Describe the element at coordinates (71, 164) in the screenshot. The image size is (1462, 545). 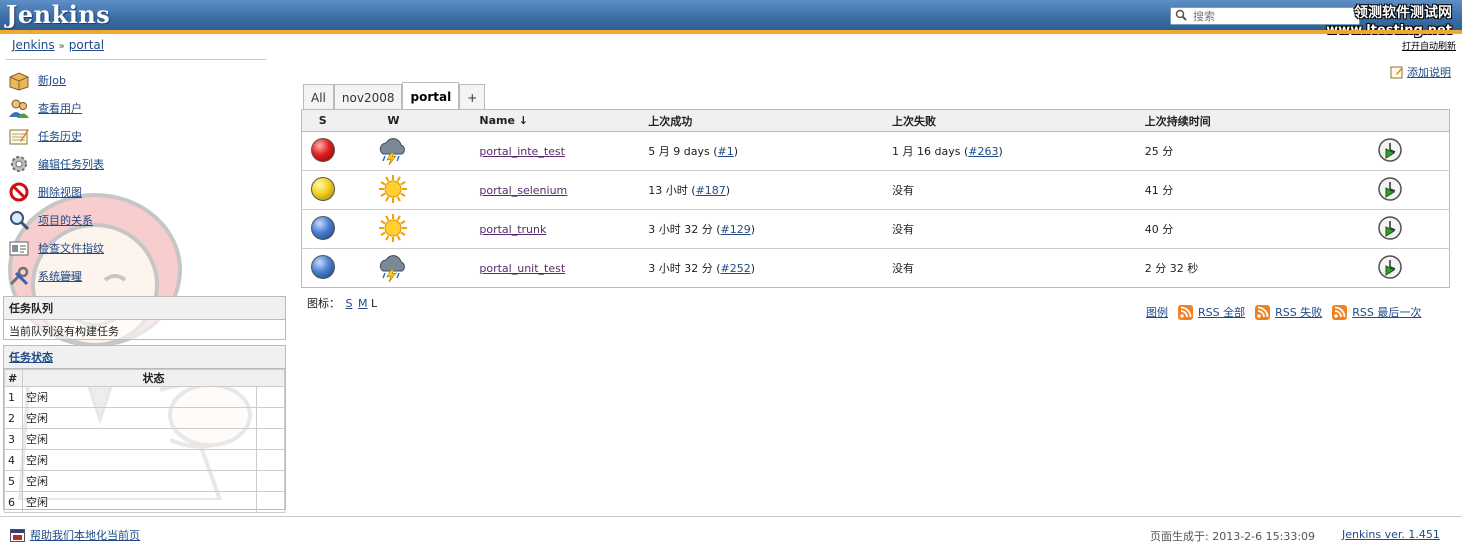
I see `sidebar-label-edit-view: 编辑任务列表` at that location.